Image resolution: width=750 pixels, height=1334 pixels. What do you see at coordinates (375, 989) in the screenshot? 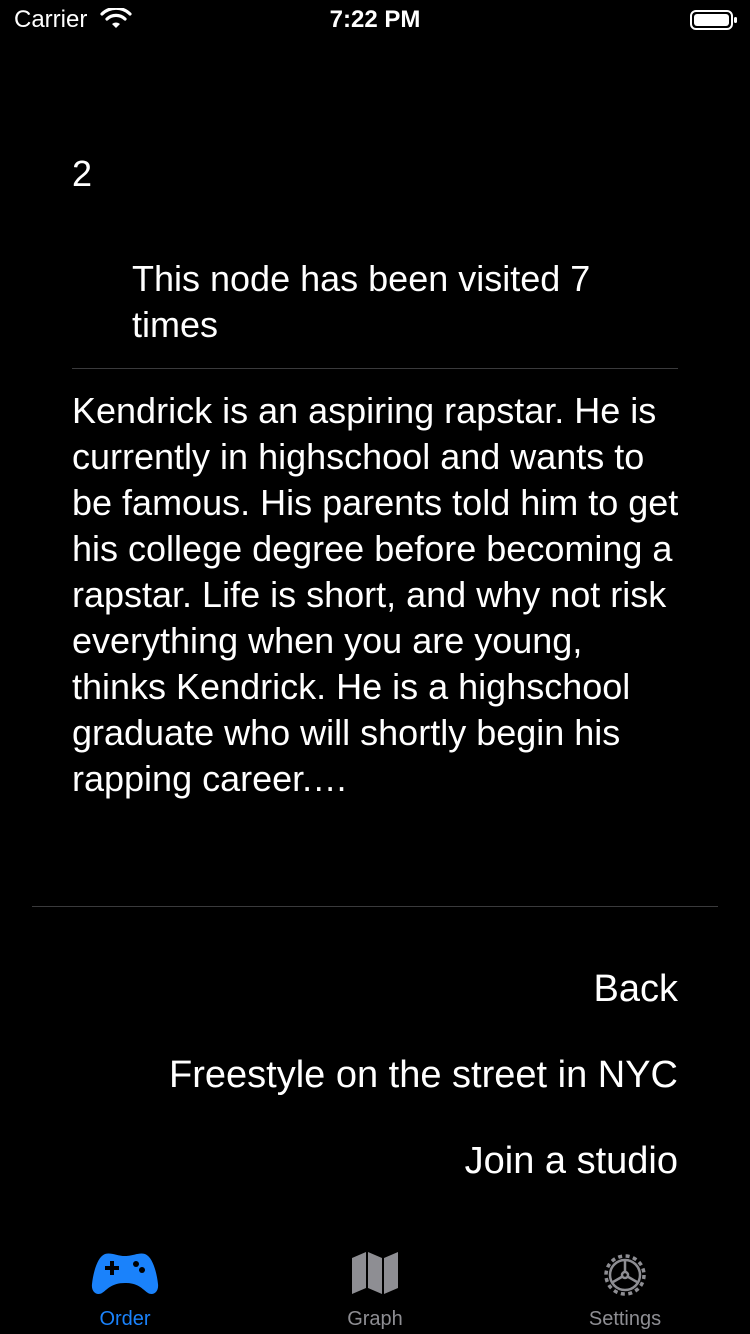
I see `back-button: Back` at bounding box center [375, 989].